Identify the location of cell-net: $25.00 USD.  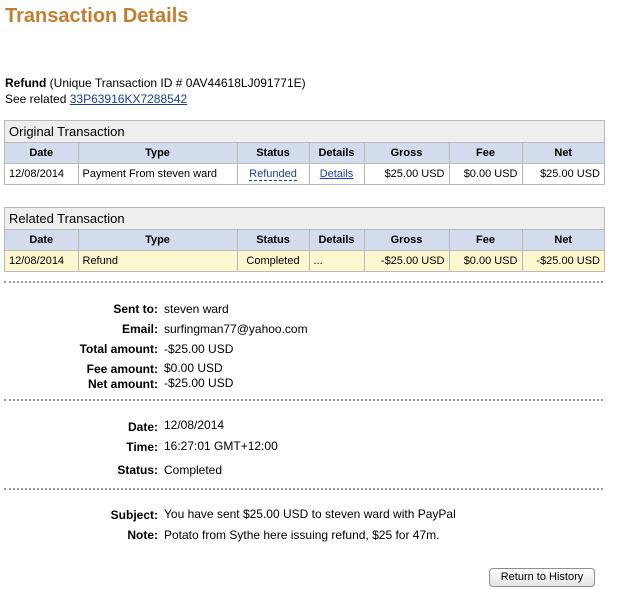
(570, 174).